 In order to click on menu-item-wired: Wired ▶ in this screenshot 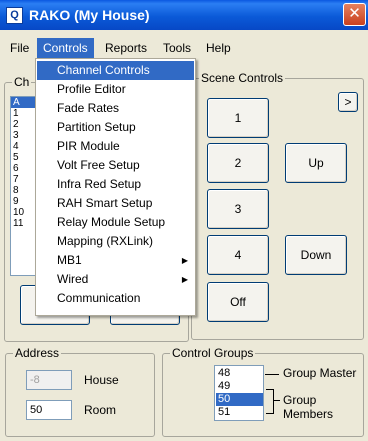, I will do `click(115, 279)`.